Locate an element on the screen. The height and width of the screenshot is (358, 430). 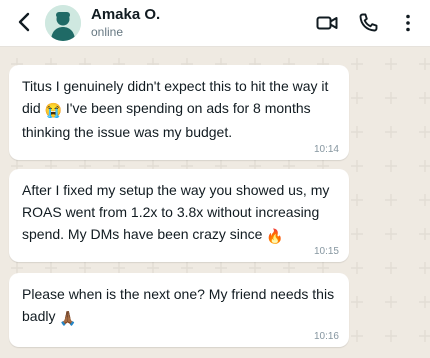
contact-name: Amaka O. is located at coordinates (125, 14).